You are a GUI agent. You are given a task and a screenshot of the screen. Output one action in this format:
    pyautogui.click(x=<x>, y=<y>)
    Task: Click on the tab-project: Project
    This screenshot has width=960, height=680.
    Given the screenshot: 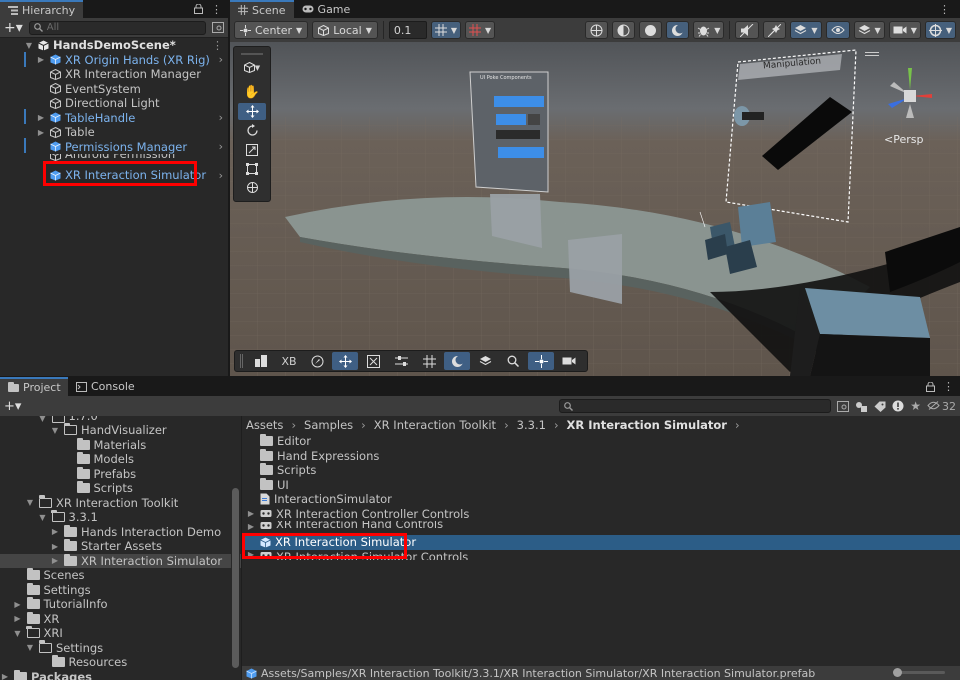 What is the action you would take?
    pyautogui.click(x=34, y=386)
    